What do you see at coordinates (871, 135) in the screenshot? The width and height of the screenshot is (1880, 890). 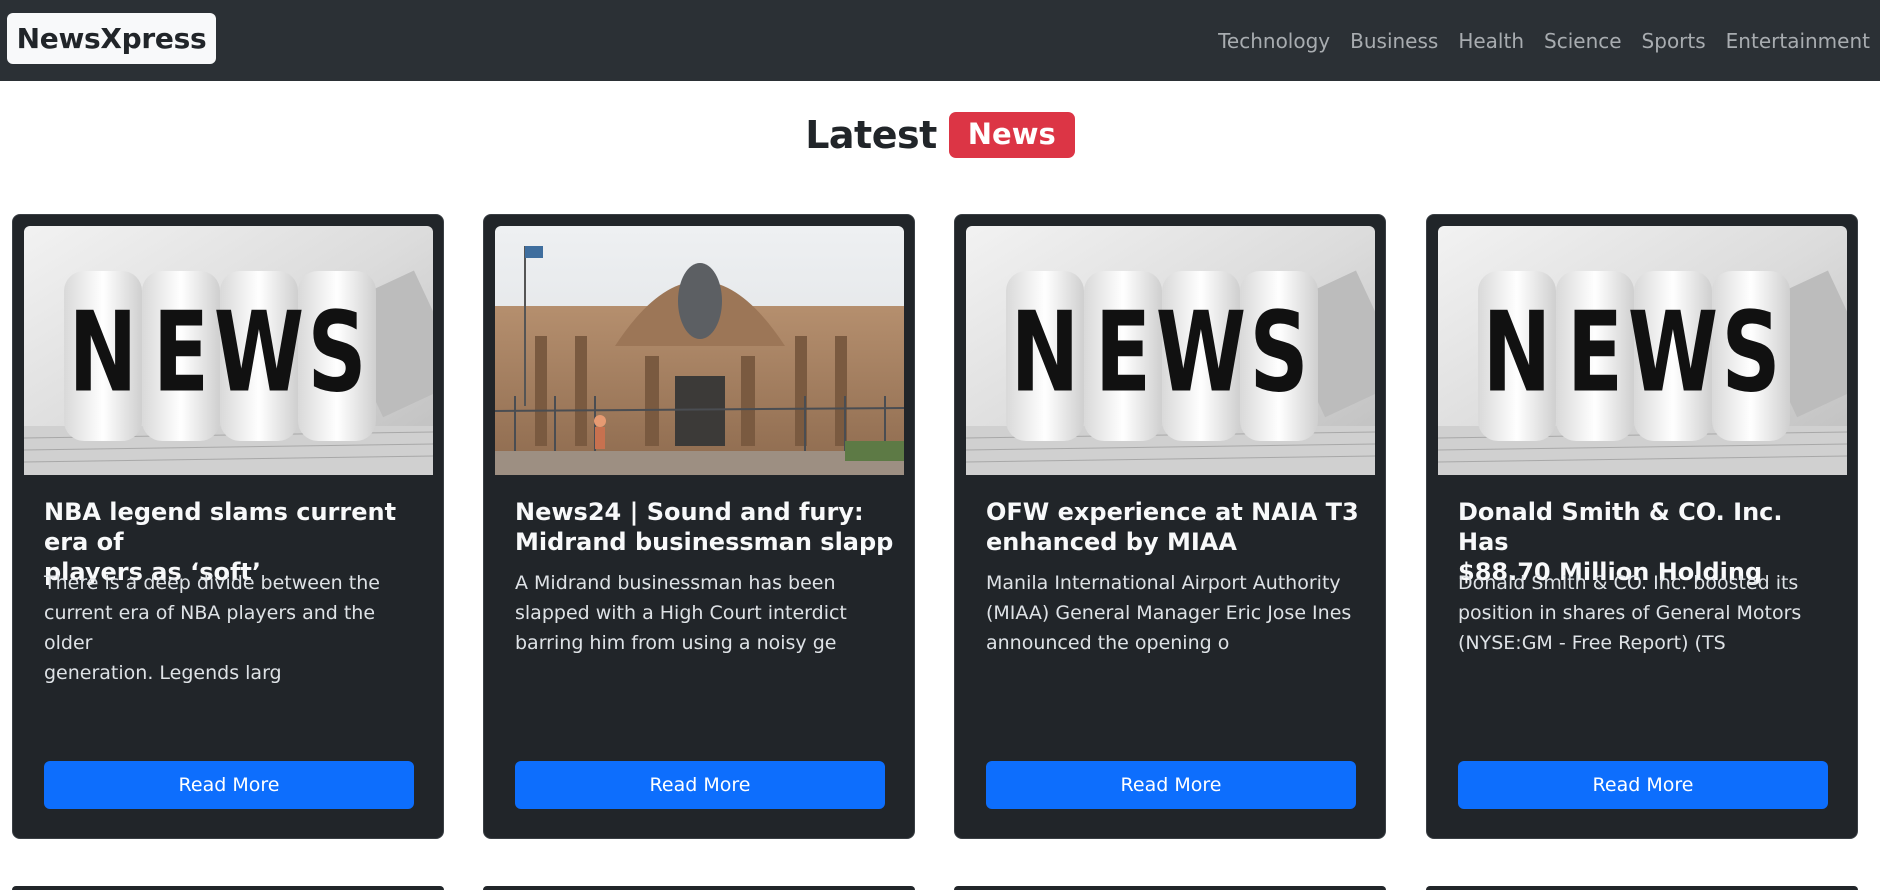 I see `page-title: Latest` at bounding box center [871, 135].